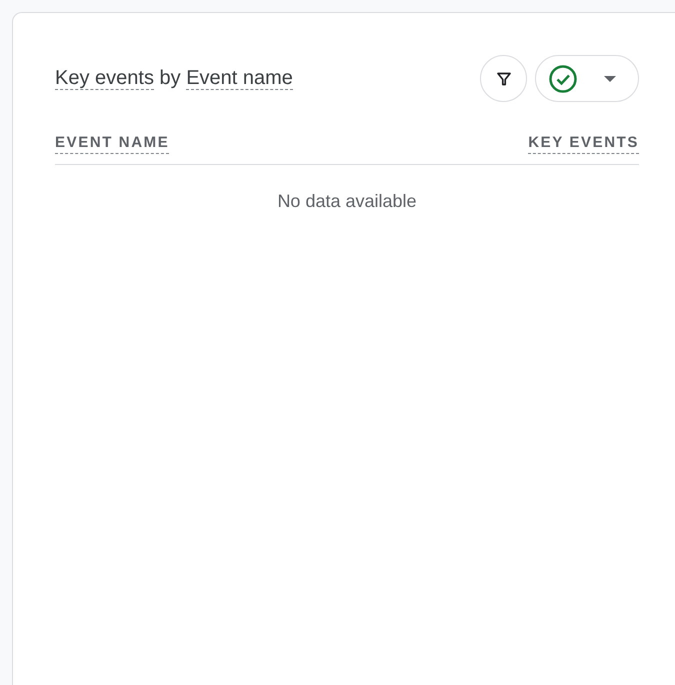 The image size is (675, 685). What do you see at coordinates (587, 78) in the screenshot?
I see `status-dropdown` at bounding box center [587, 78].